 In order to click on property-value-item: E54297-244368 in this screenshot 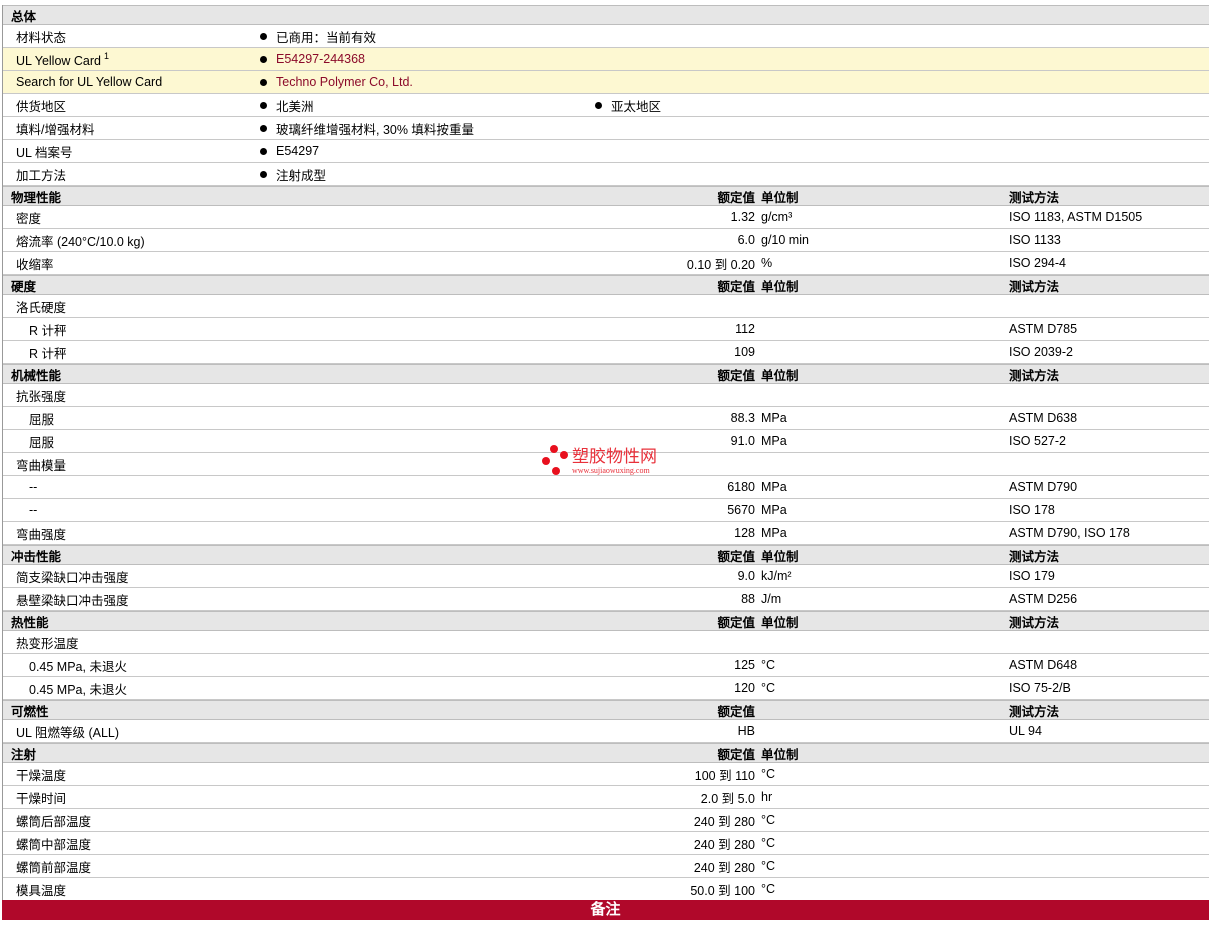, I will do `click(423, 59)`.